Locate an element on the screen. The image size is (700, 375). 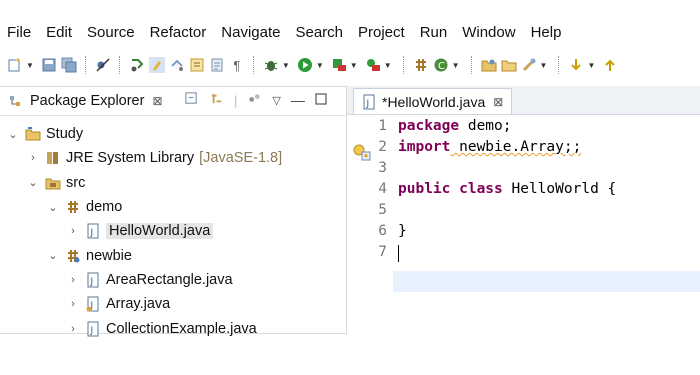
svg-text: C is located at coordinates (441, 66).